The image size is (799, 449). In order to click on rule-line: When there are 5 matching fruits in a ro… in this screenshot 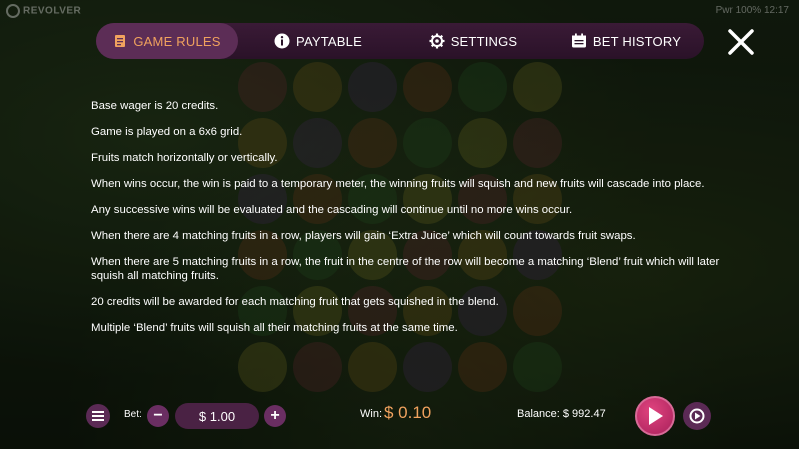, I will do `click(405, 269)`.